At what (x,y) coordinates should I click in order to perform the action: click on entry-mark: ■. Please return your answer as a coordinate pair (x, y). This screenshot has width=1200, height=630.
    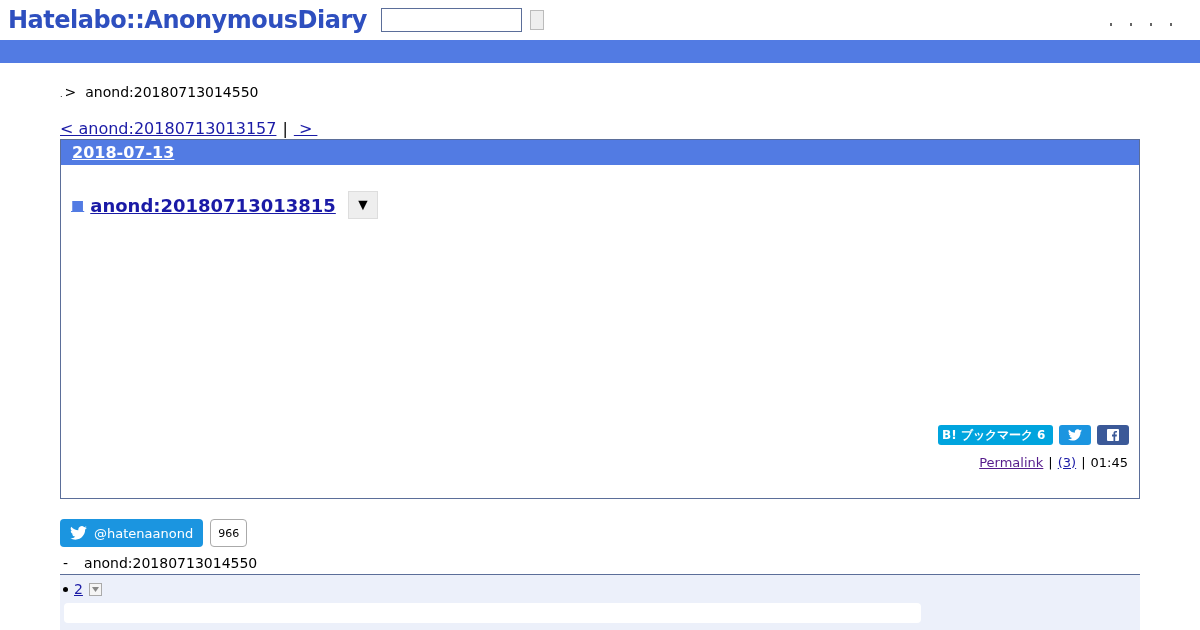
    Looking at the image, I should click on (78, 205).